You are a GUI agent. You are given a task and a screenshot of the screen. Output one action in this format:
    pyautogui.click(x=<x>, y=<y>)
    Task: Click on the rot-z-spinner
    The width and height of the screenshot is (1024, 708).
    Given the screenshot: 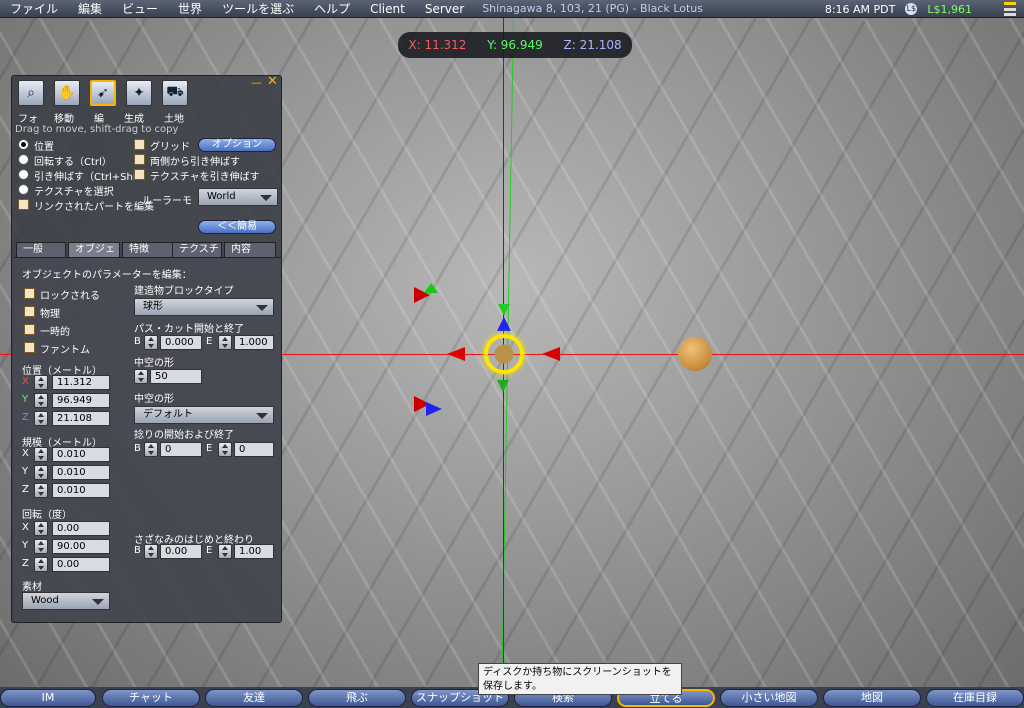 What is the action you would take?
    pyautogui.click(x=41, y=564)
    